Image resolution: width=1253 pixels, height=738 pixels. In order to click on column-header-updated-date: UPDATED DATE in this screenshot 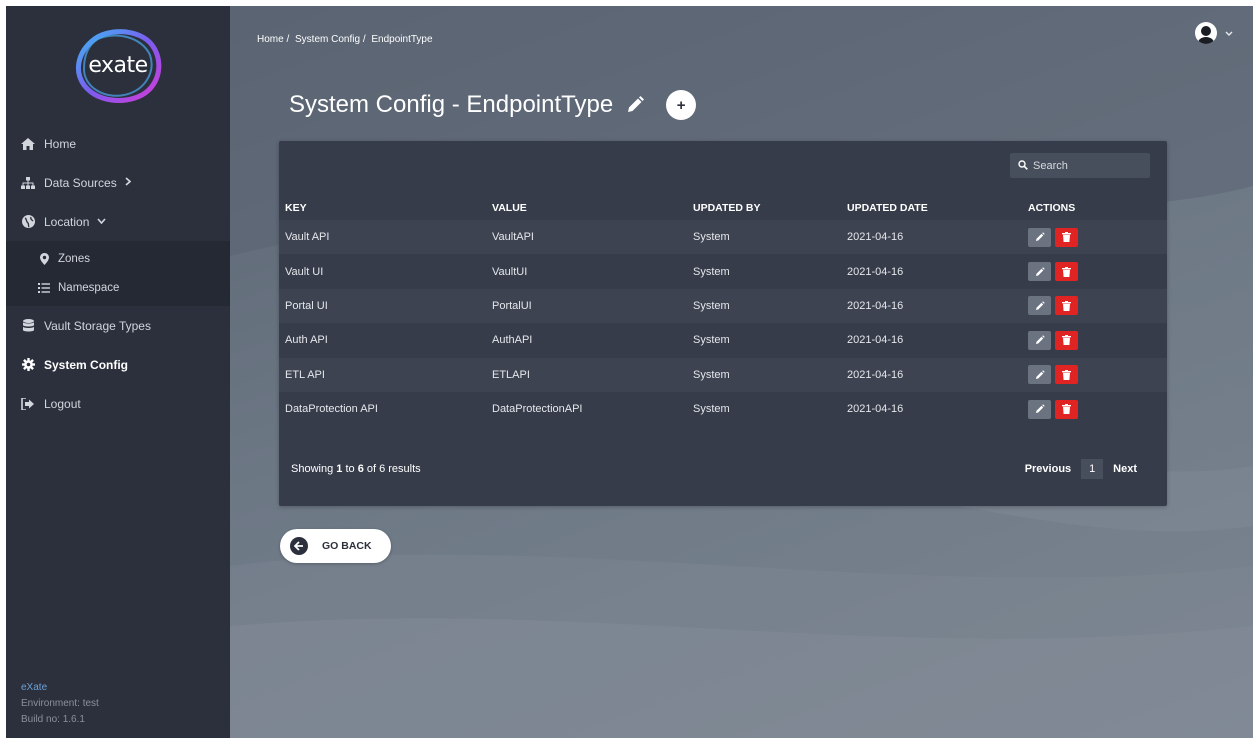, I will do `click(937, 208)`.